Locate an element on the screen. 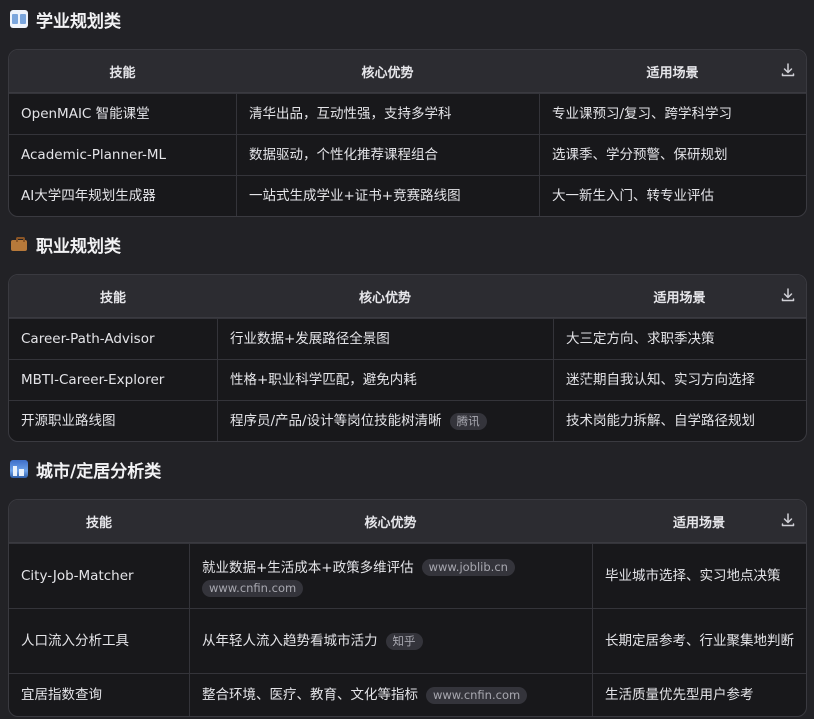 The image size is (814, 719). cityscape-icon is located at coordinates (19, 469).